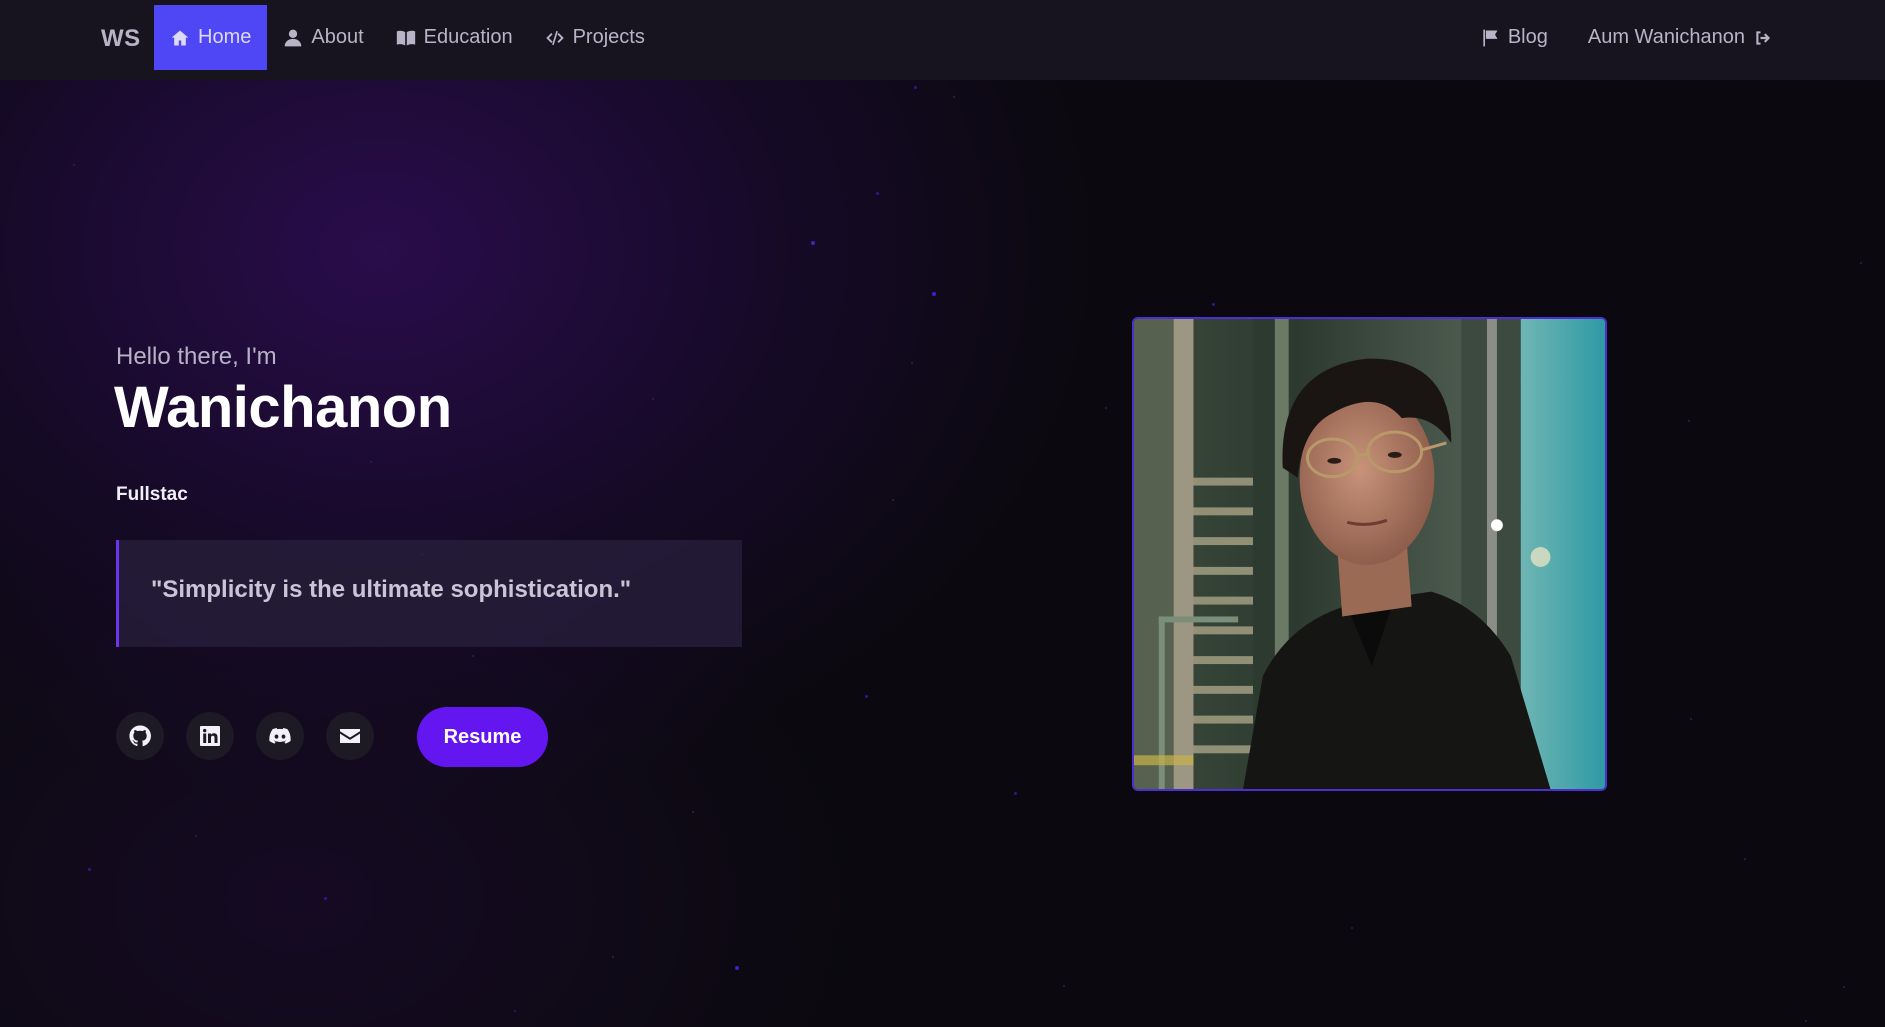  I want to click on nav-item-label: Blog, so click(1527, 37).